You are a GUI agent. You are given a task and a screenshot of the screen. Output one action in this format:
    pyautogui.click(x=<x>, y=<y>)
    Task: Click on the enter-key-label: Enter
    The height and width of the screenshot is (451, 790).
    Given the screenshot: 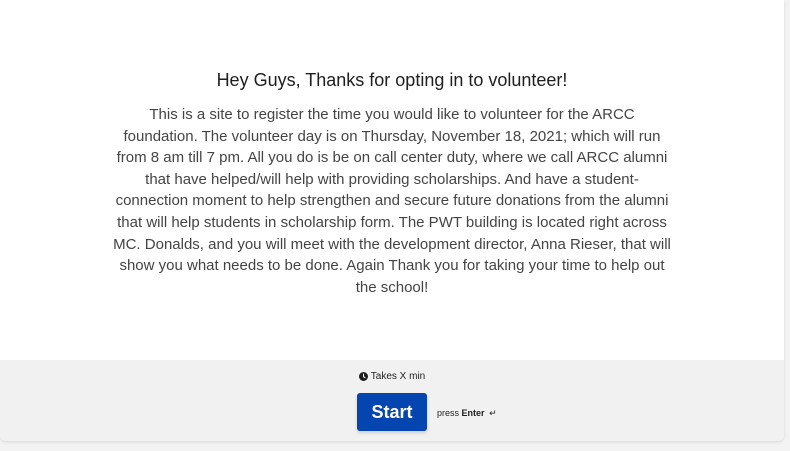 What is the action you would take?
    pyautogui.click(x=473, y=413)
    